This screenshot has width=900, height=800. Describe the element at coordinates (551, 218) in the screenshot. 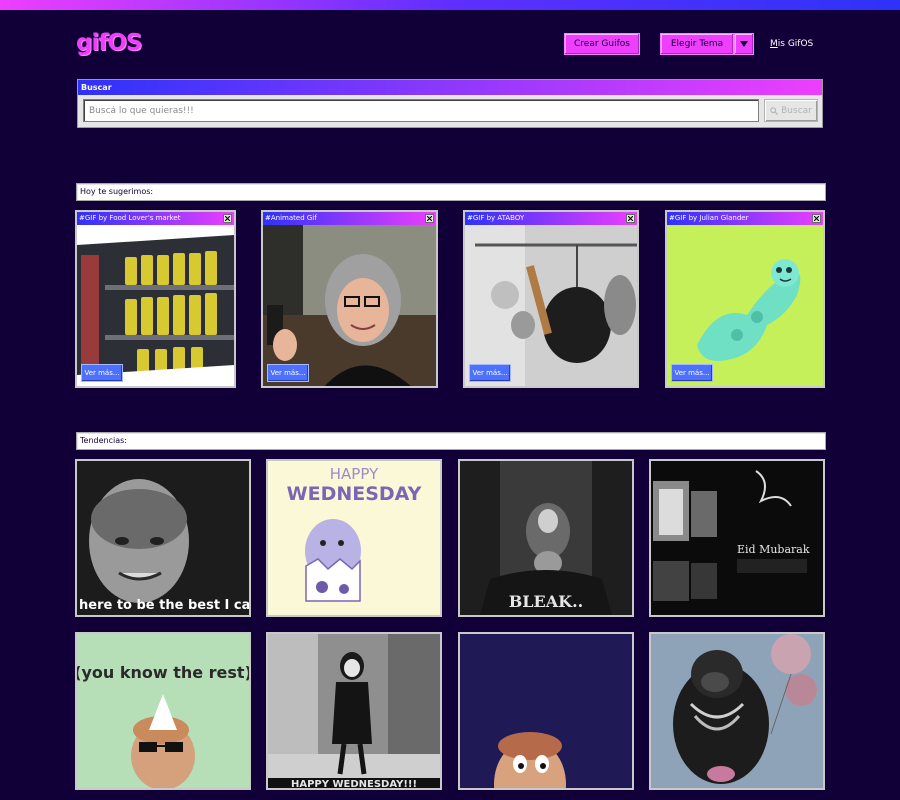

I see `card-title: #GIF by ATABOY` at that location.